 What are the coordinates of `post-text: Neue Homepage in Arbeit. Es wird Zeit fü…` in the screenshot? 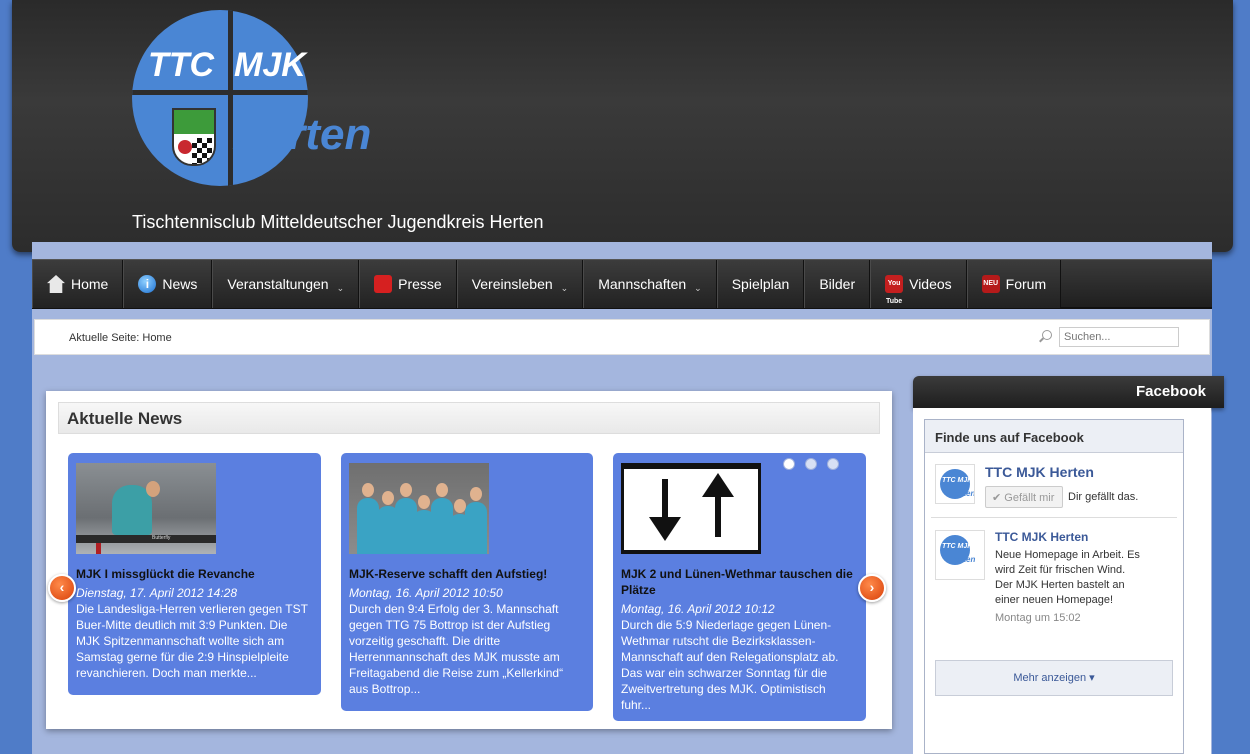 It's located at (1067, 577).